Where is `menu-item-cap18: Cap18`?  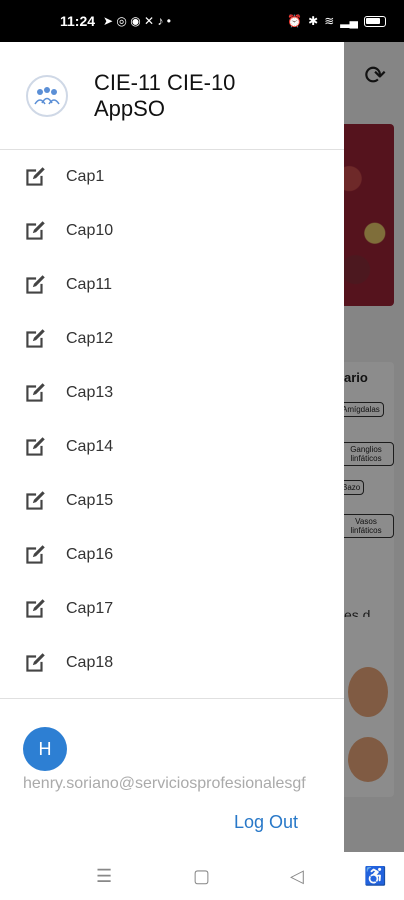
menu-item-cap18: Cap18 is located at coordinates (172, 663).